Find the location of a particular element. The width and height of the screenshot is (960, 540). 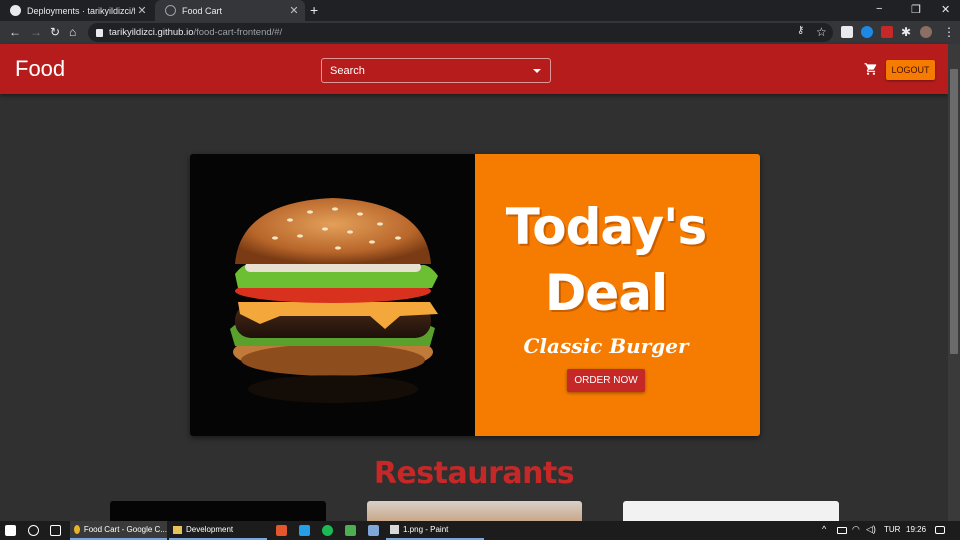

url-path: /food-cart-frontend/#/ is located at coordinates (238, 32).